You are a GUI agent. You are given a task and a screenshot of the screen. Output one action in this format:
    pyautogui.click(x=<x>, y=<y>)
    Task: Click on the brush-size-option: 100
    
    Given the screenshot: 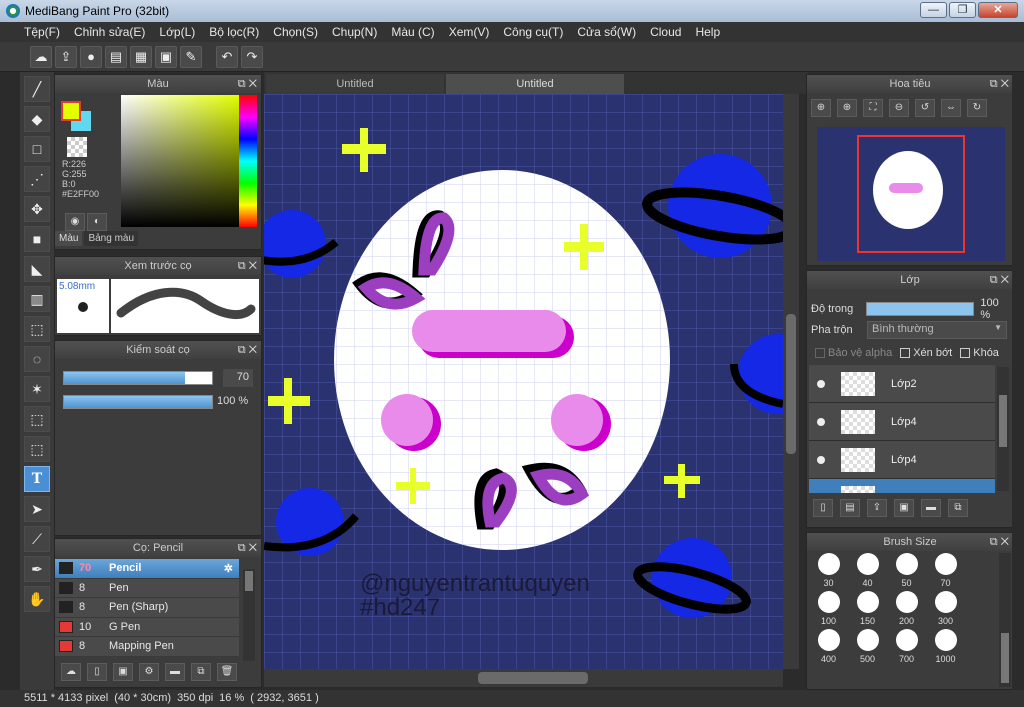 What is the action you would take?
    pyautogui.click(x=828, y=608)
    